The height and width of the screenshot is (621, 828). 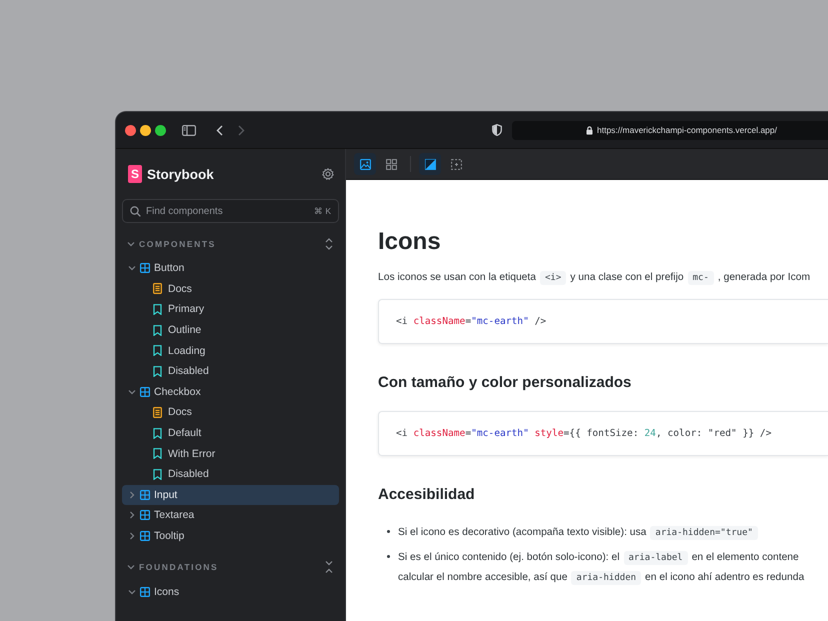 What do you see at coordinates (160, 130) in the screenshot?
I see `window-zoom-button` at bounding box center [160, 130].